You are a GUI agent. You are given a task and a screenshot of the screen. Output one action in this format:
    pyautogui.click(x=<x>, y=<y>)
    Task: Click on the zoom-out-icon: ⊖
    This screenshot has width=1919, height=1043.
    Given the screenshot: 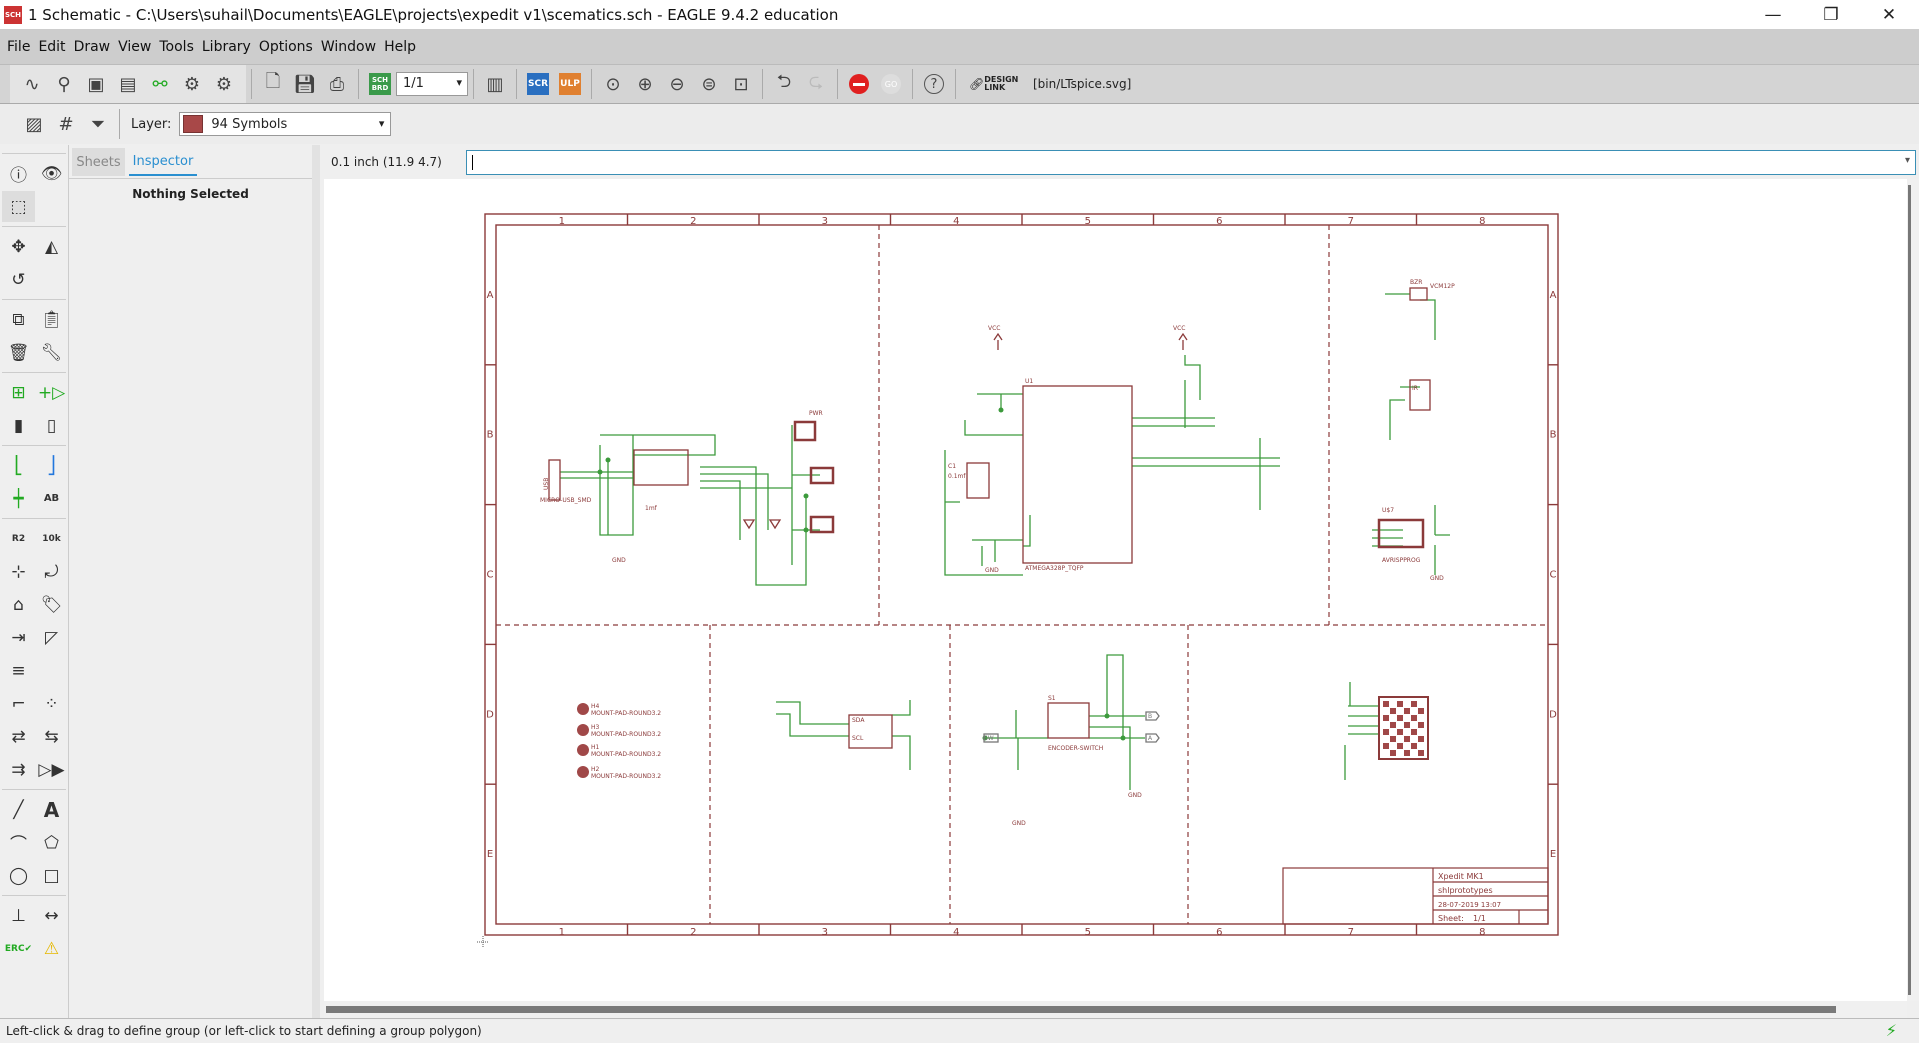 What is the action you would take?
    pyautogui.click(x=677, y=84)
    